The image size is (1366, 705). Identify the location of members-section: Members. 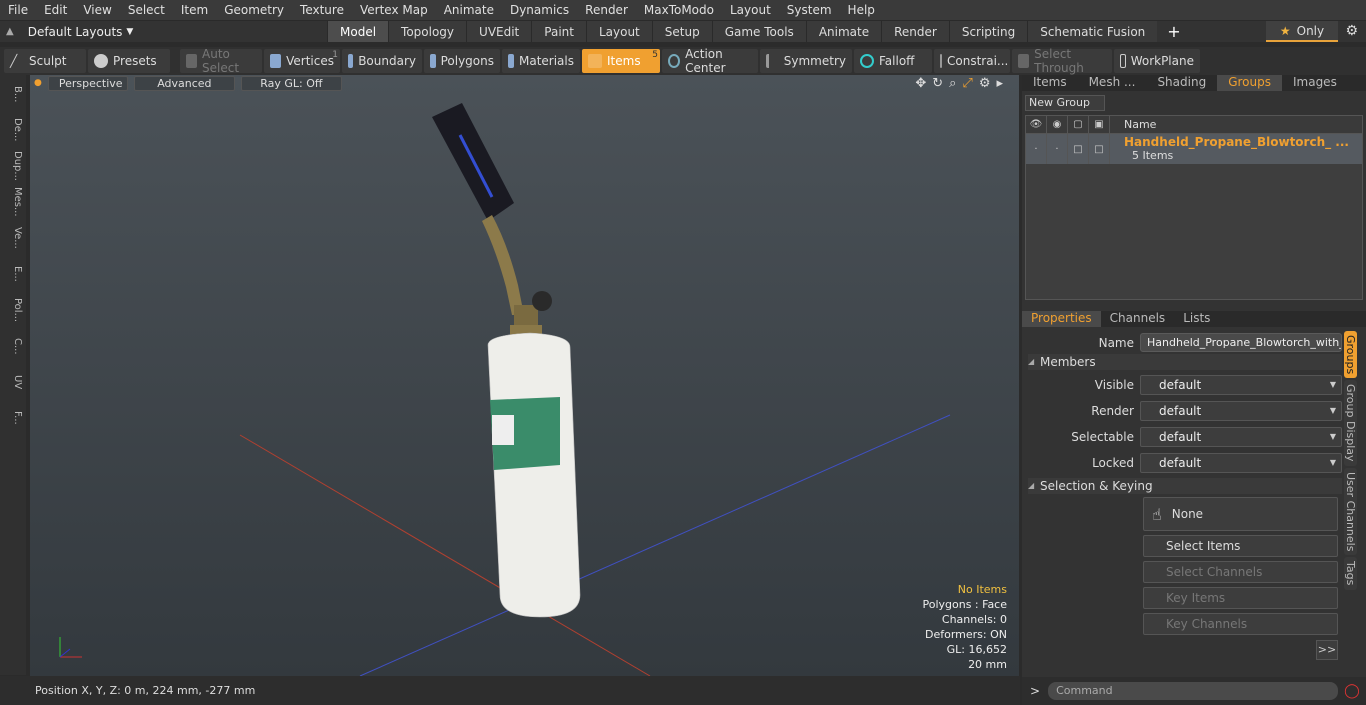
(1185, 362).